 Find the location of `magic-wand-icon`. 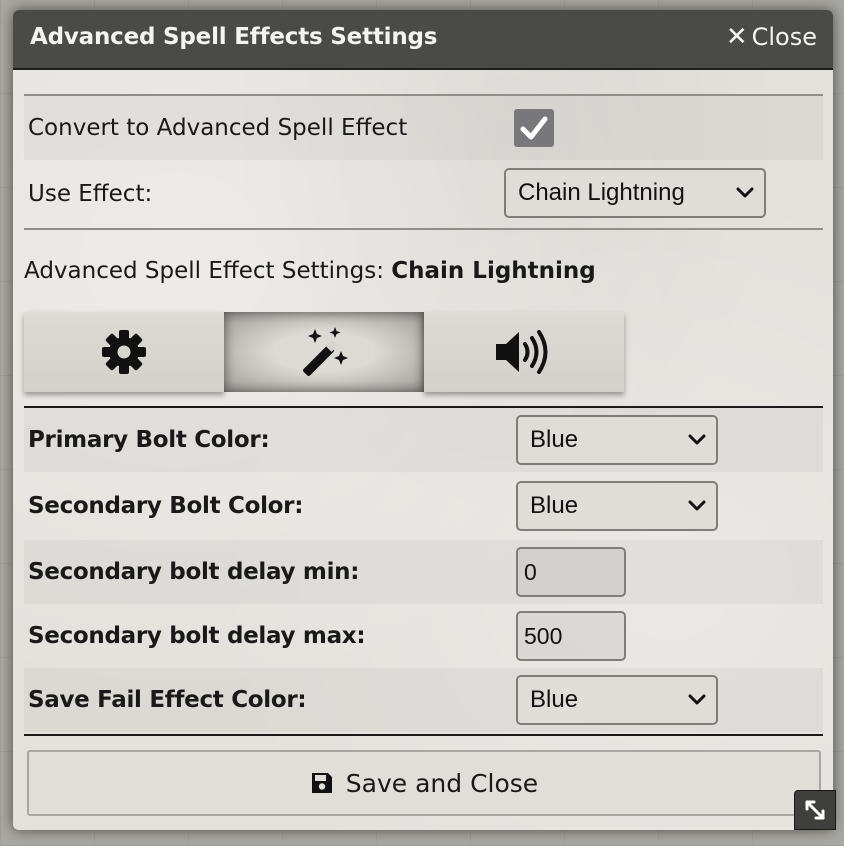

magic-wand-icon is located at coordinates (325, 351).